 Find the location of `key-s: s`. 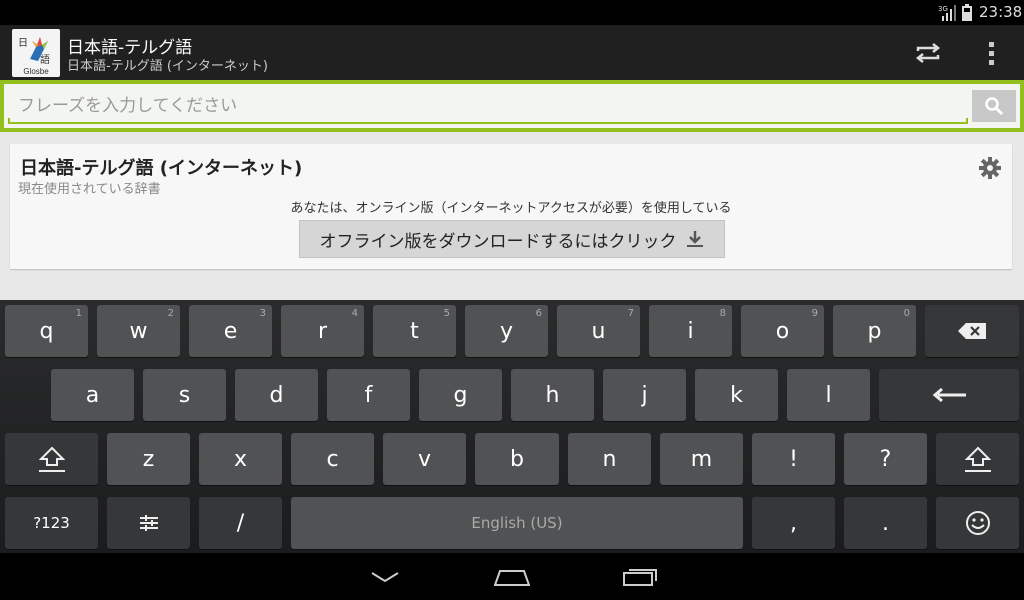

key-s: s is located at coordinates (184, 395).